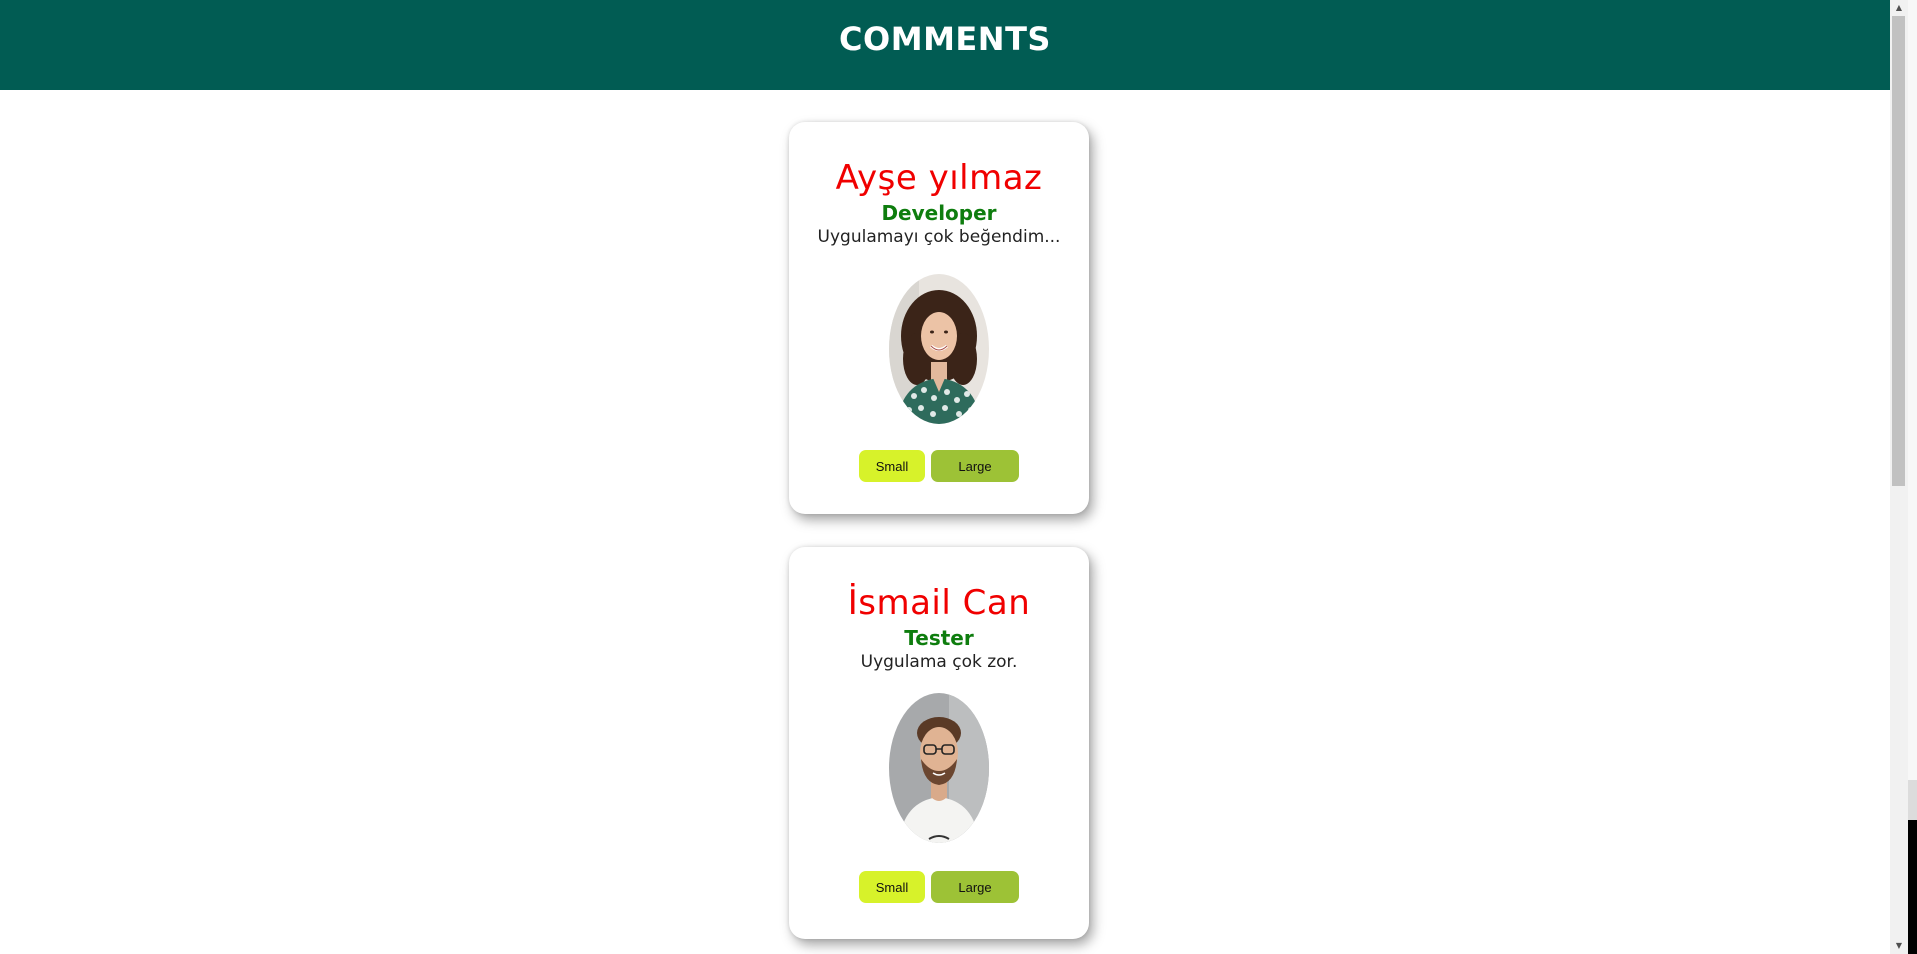 The height and width of the screenshot is (954, 1917). I want to click on man-portrait-photo, so click(939, 768).